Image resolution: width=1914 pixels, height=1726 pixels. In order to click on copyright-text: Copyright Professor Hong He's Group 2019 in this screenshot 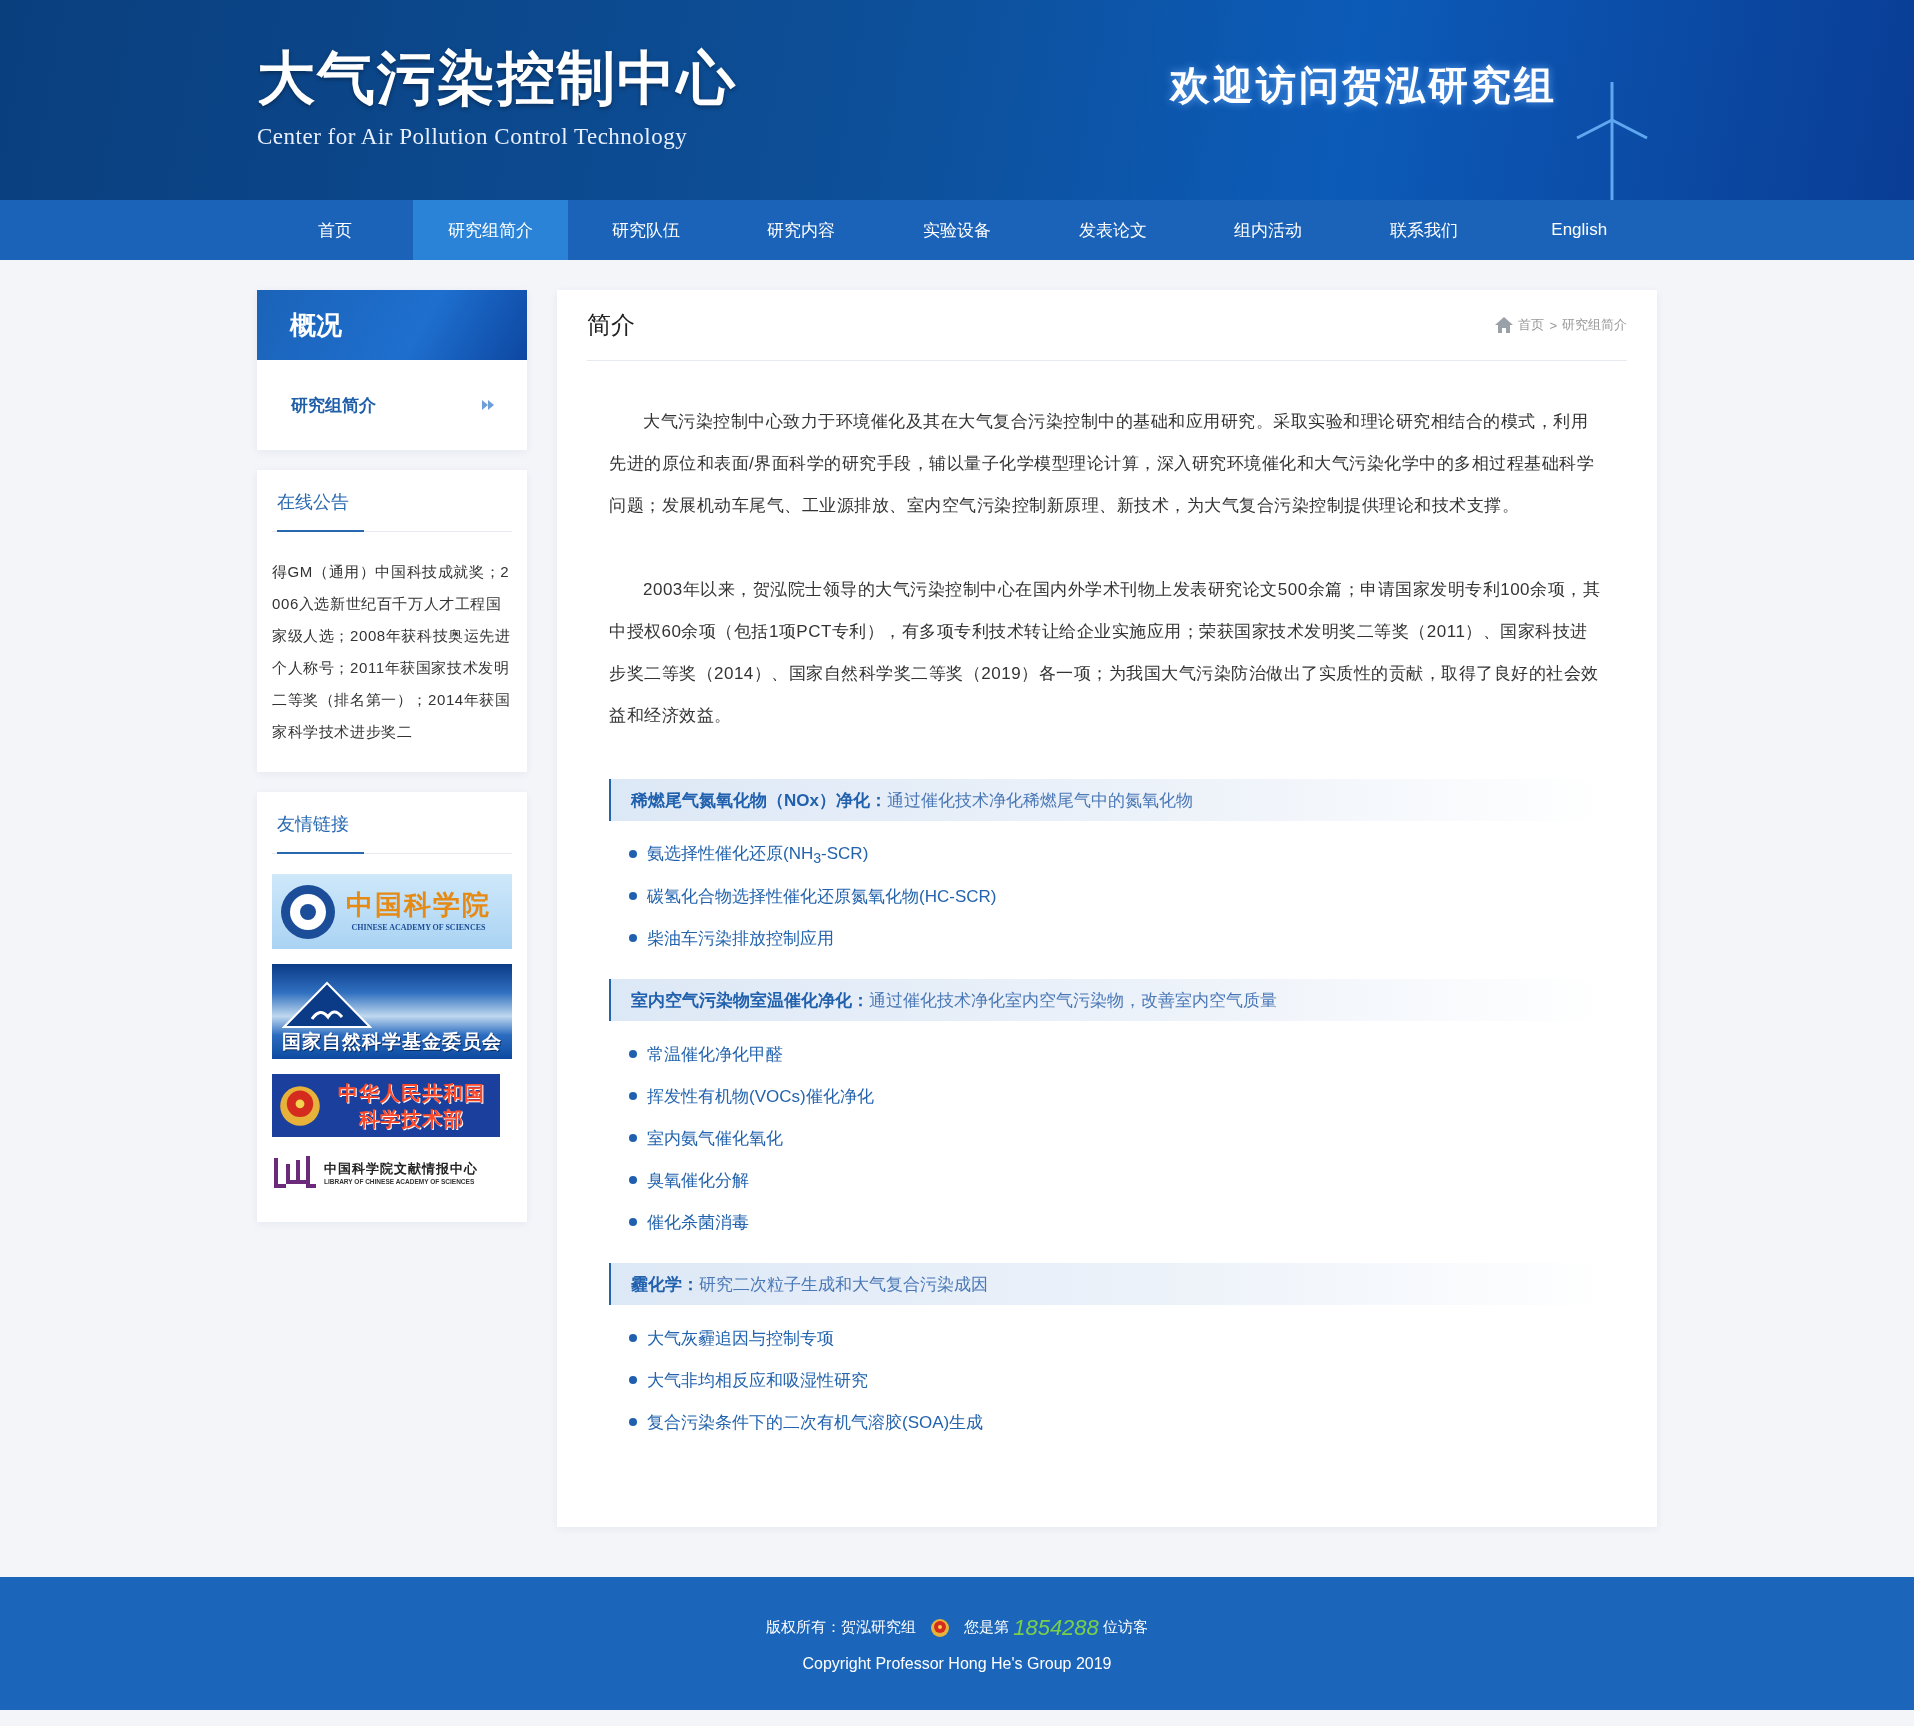, I will do `click(957, 1663)`.